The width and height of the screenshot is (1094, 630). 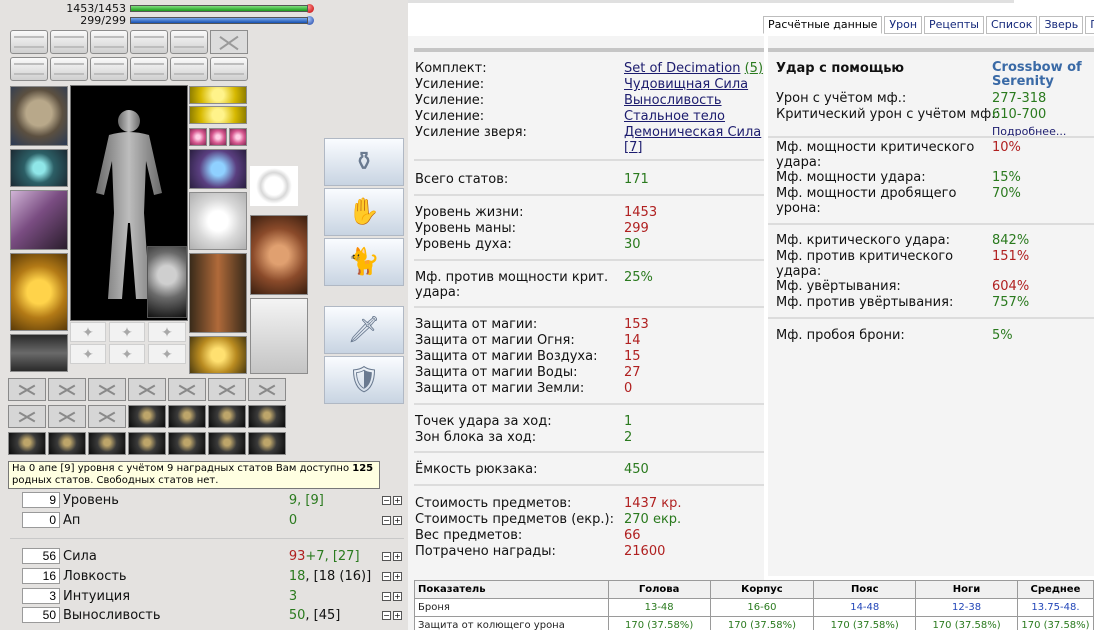 I want to click on cat-icon: 🐈, so click(x=364, y=262).